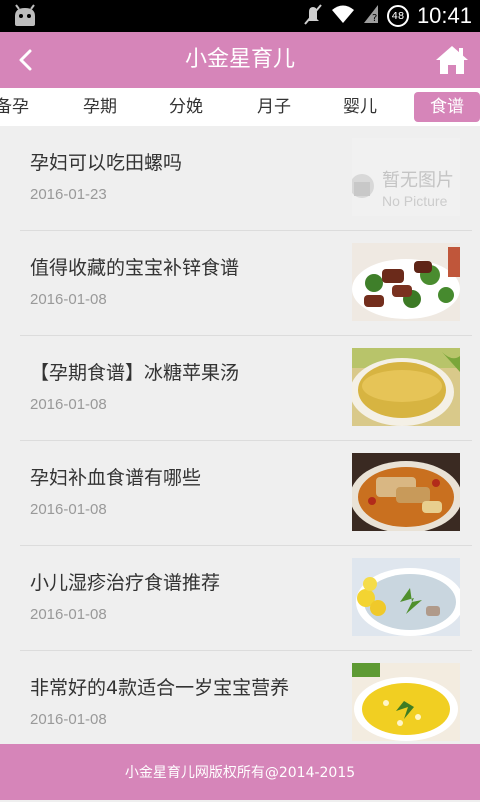 This screenshot has height=802, width=480. Describe the element at coordinates (240, 388) in the screenshot. I see `list-item: 【孕期食谱】冰糖苹果汤 2016-01-08` at that location.